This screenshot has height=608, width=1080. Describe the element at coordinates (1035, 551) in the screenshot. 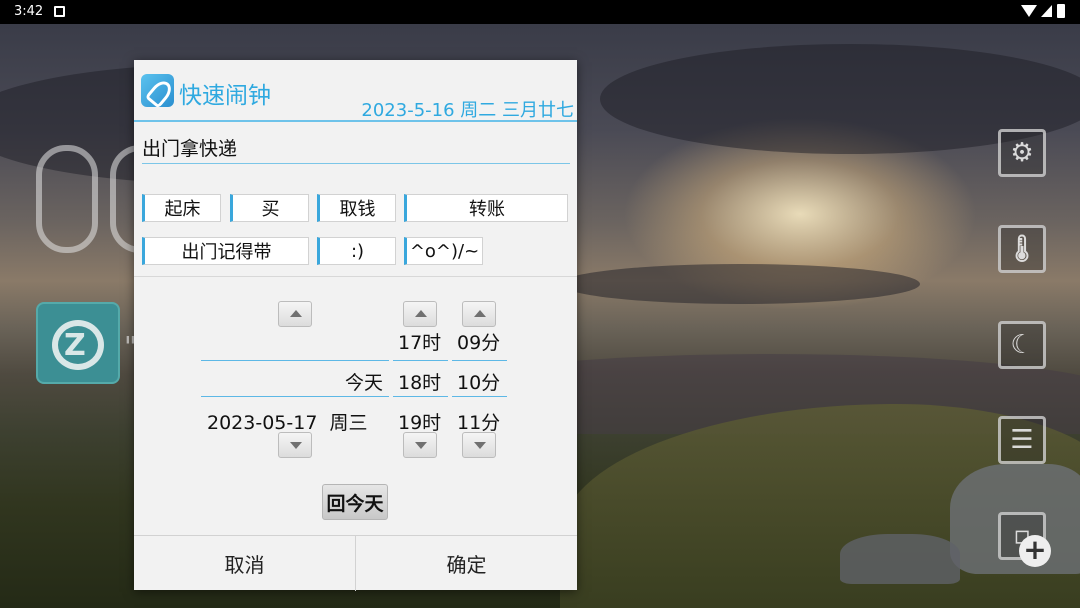

I see `add-icon: +` at that location.